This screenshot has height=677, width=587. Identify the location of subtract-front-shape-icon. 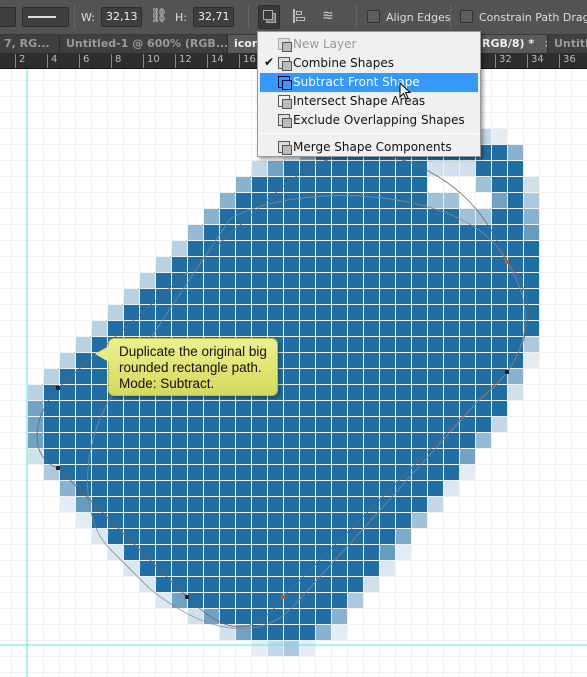
(285, 83).